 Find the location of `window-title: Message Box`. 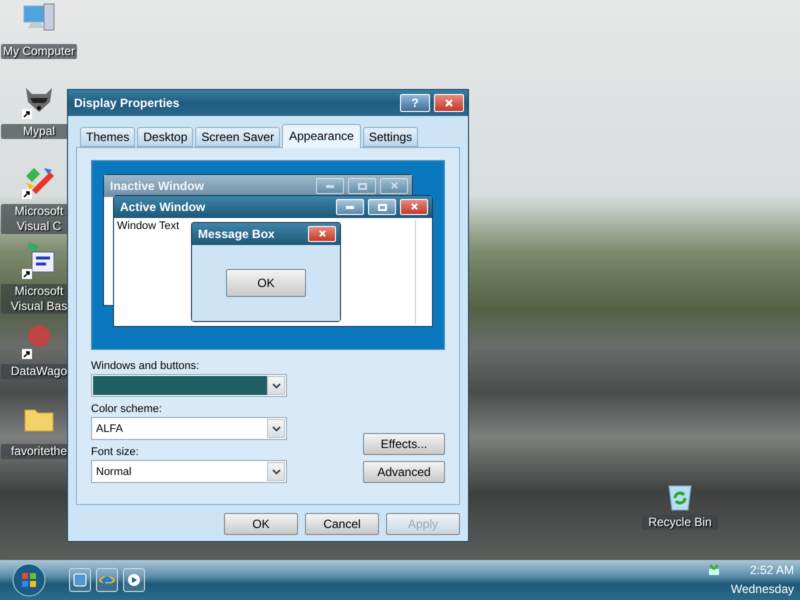

window-title: Message Box is located at coordinates (237, 234).